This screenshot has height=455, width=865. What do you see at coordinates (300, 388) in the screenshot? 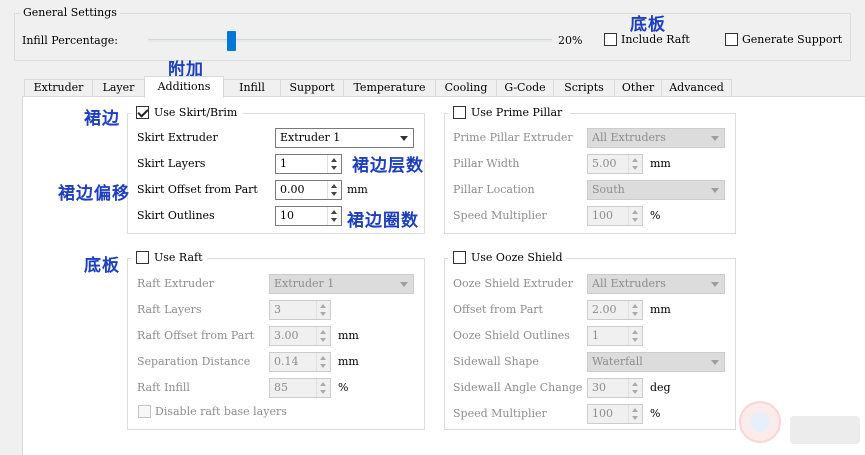
I see `raft-infill-spinner: 85` at bounding box center [300, 388].